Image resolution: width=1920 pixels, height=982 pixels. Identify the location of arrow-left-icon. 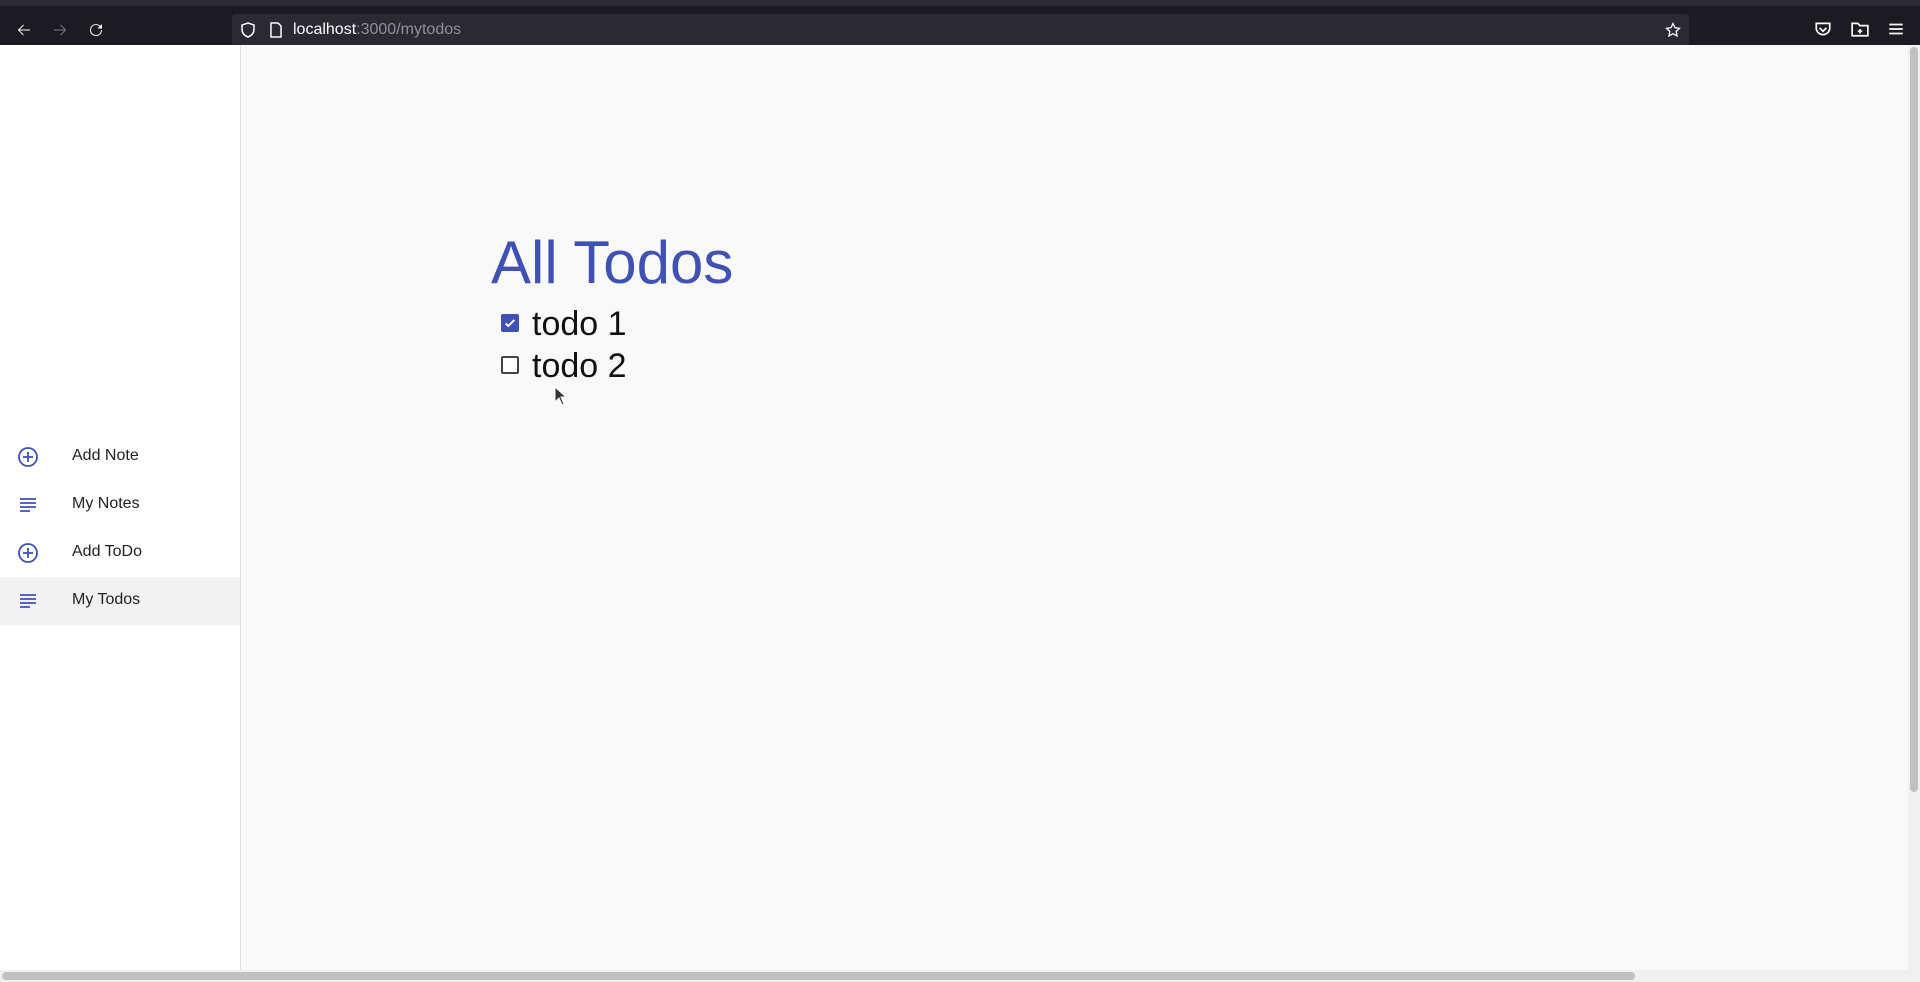
(23, 30).